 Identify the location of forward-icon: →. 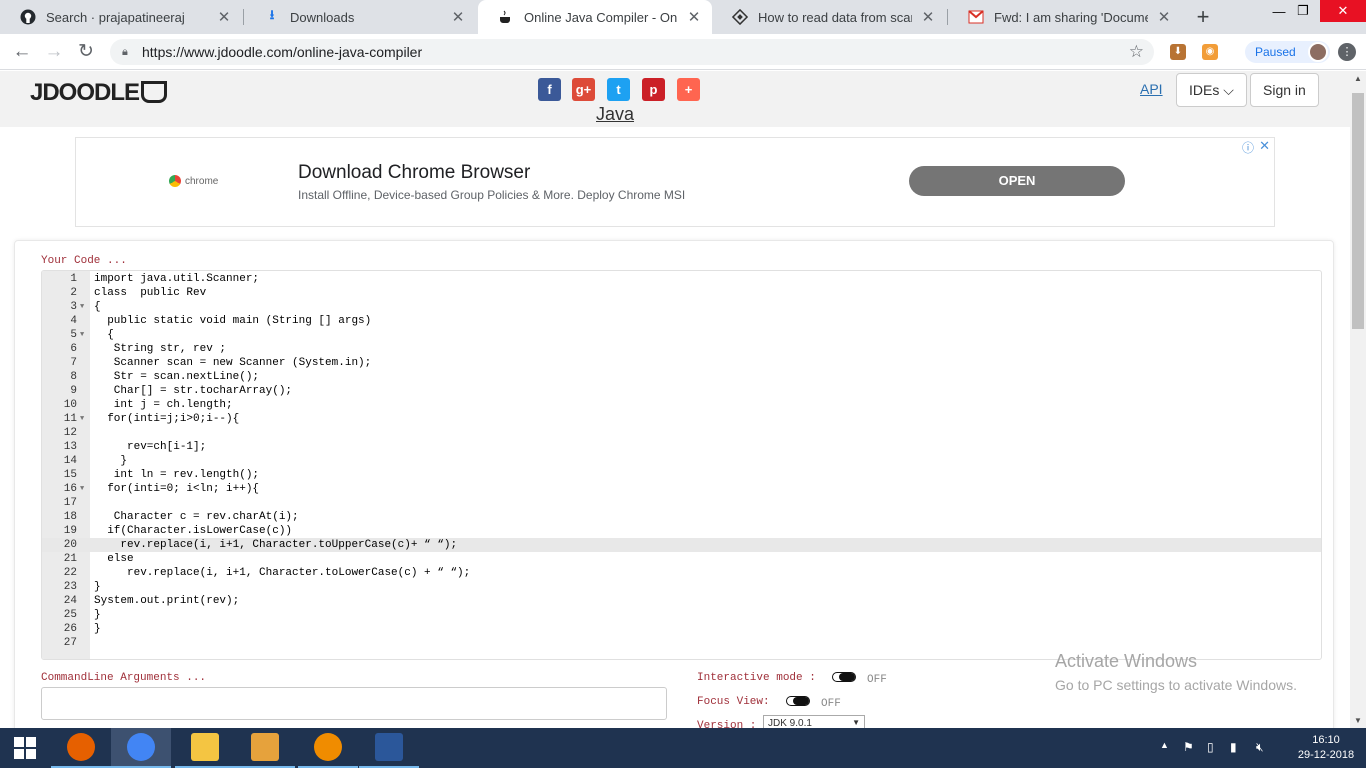
(54, 52).